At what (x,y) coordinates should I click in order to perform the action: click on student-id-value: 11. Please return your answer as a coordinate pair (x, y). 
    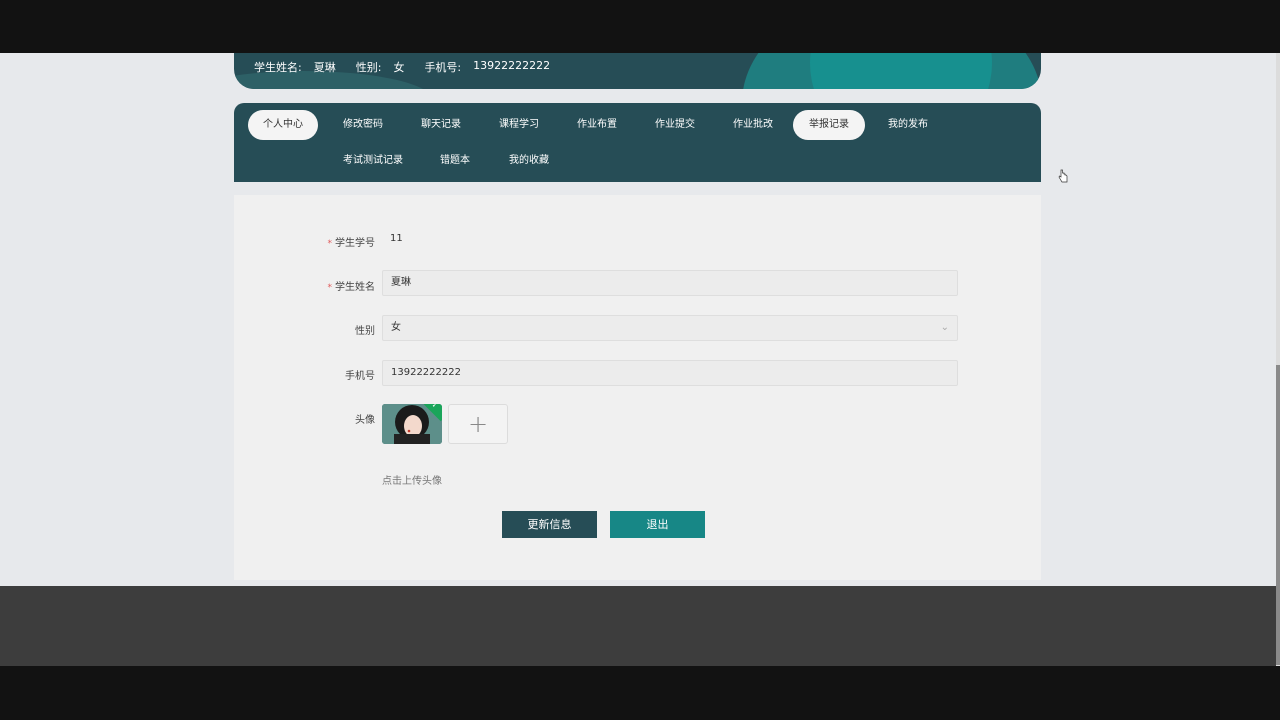
    Looking at the image, I should click on (396, 238).